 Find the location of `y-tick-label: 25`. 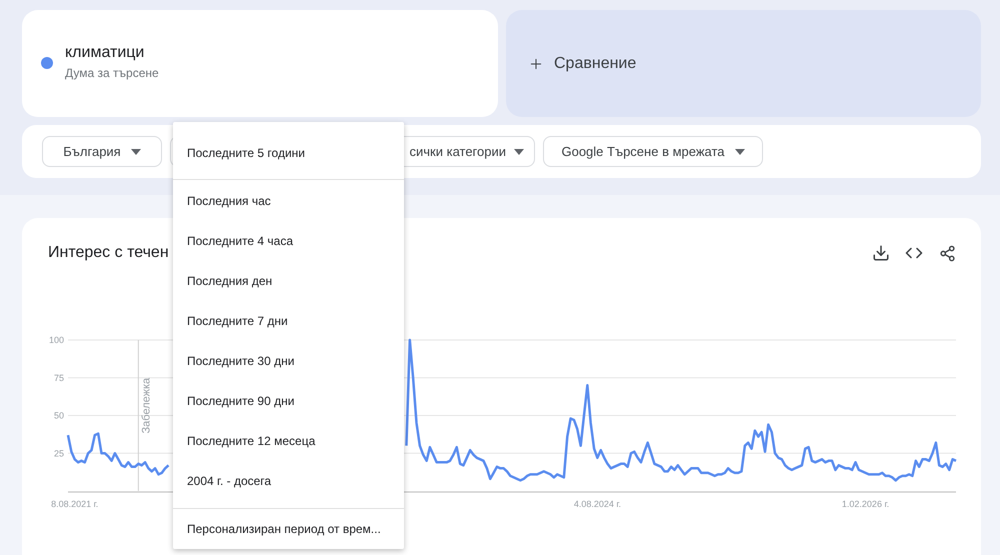

y-tick-label: 25 is located at coordinates (59, 453).